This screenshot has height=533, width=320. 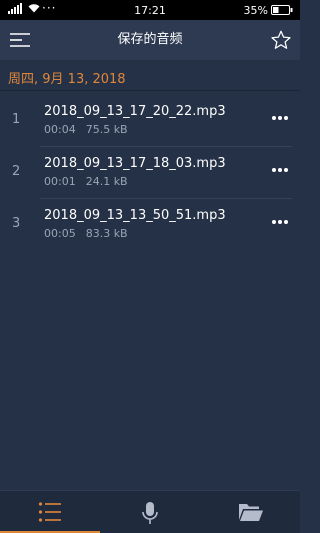 I want to click on folder-open-icon, so click(x=251, y=512).